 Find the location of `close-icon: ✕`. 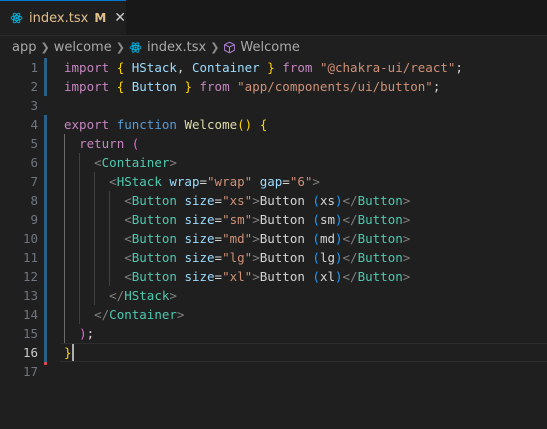

close-icon: ✕ is located at coordinates (120, 18).